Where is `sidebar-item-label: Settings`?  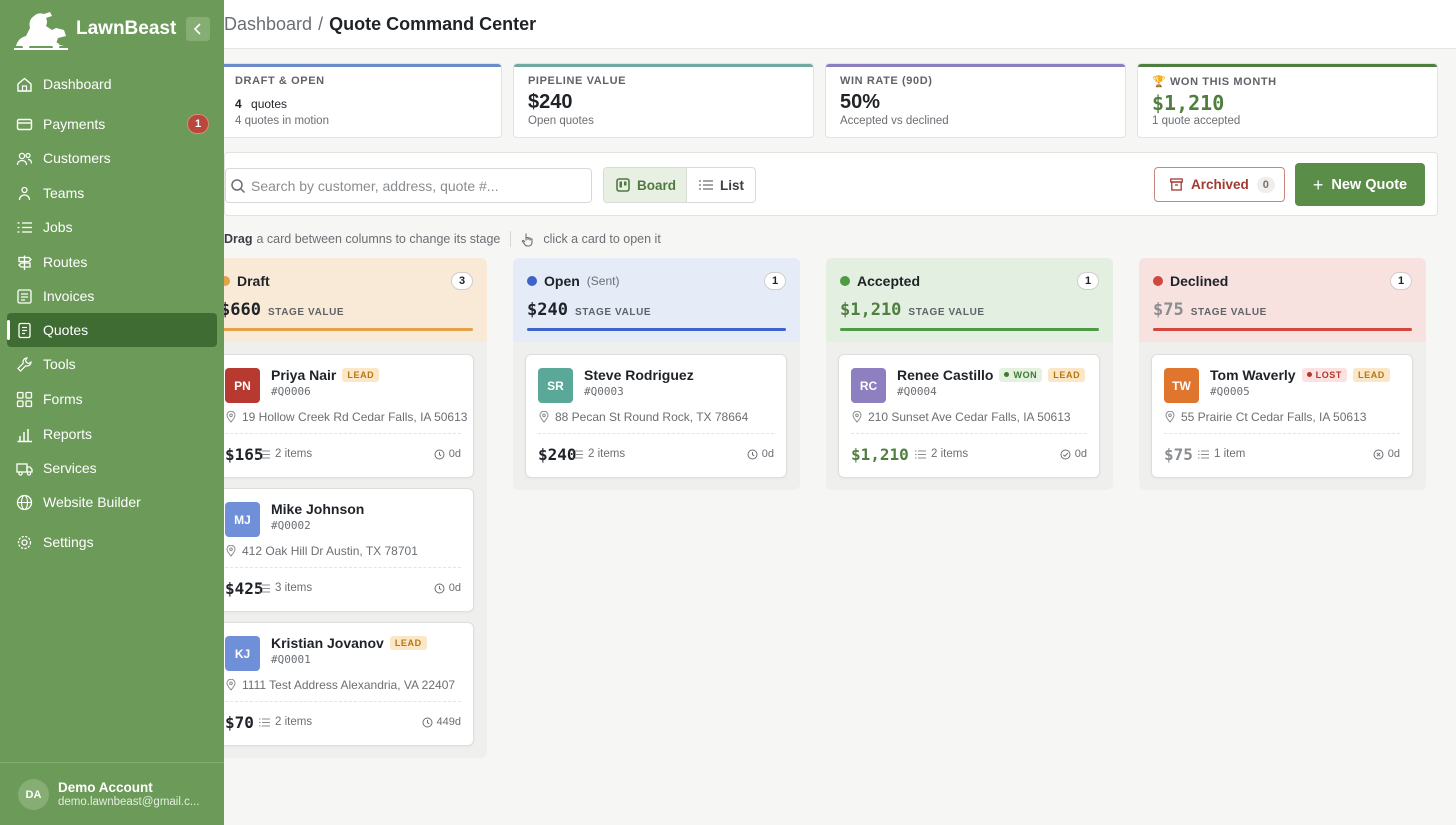
sidebar-item-label: Settings is located at coordinates (68, 542).